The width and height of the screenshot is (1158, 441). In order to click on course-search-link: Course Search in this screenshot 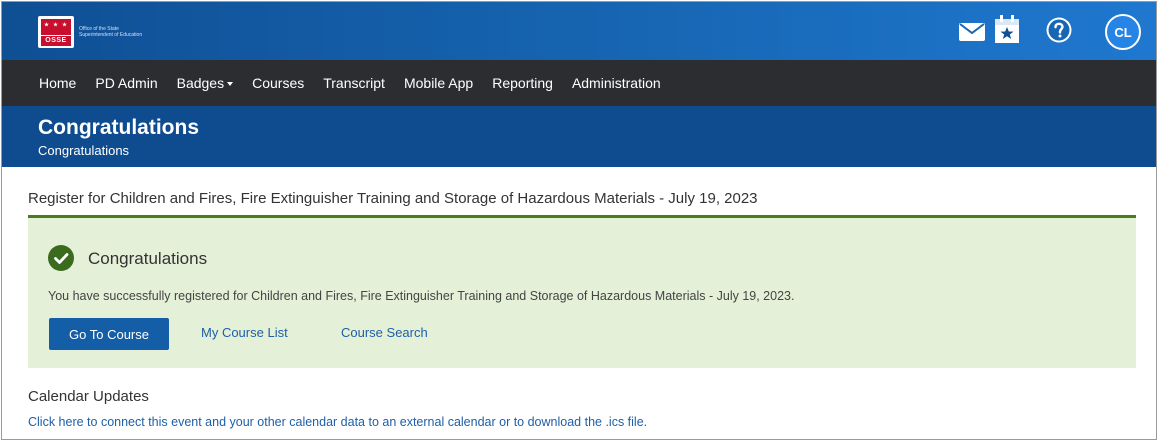, I will do `click(384, 332)`.